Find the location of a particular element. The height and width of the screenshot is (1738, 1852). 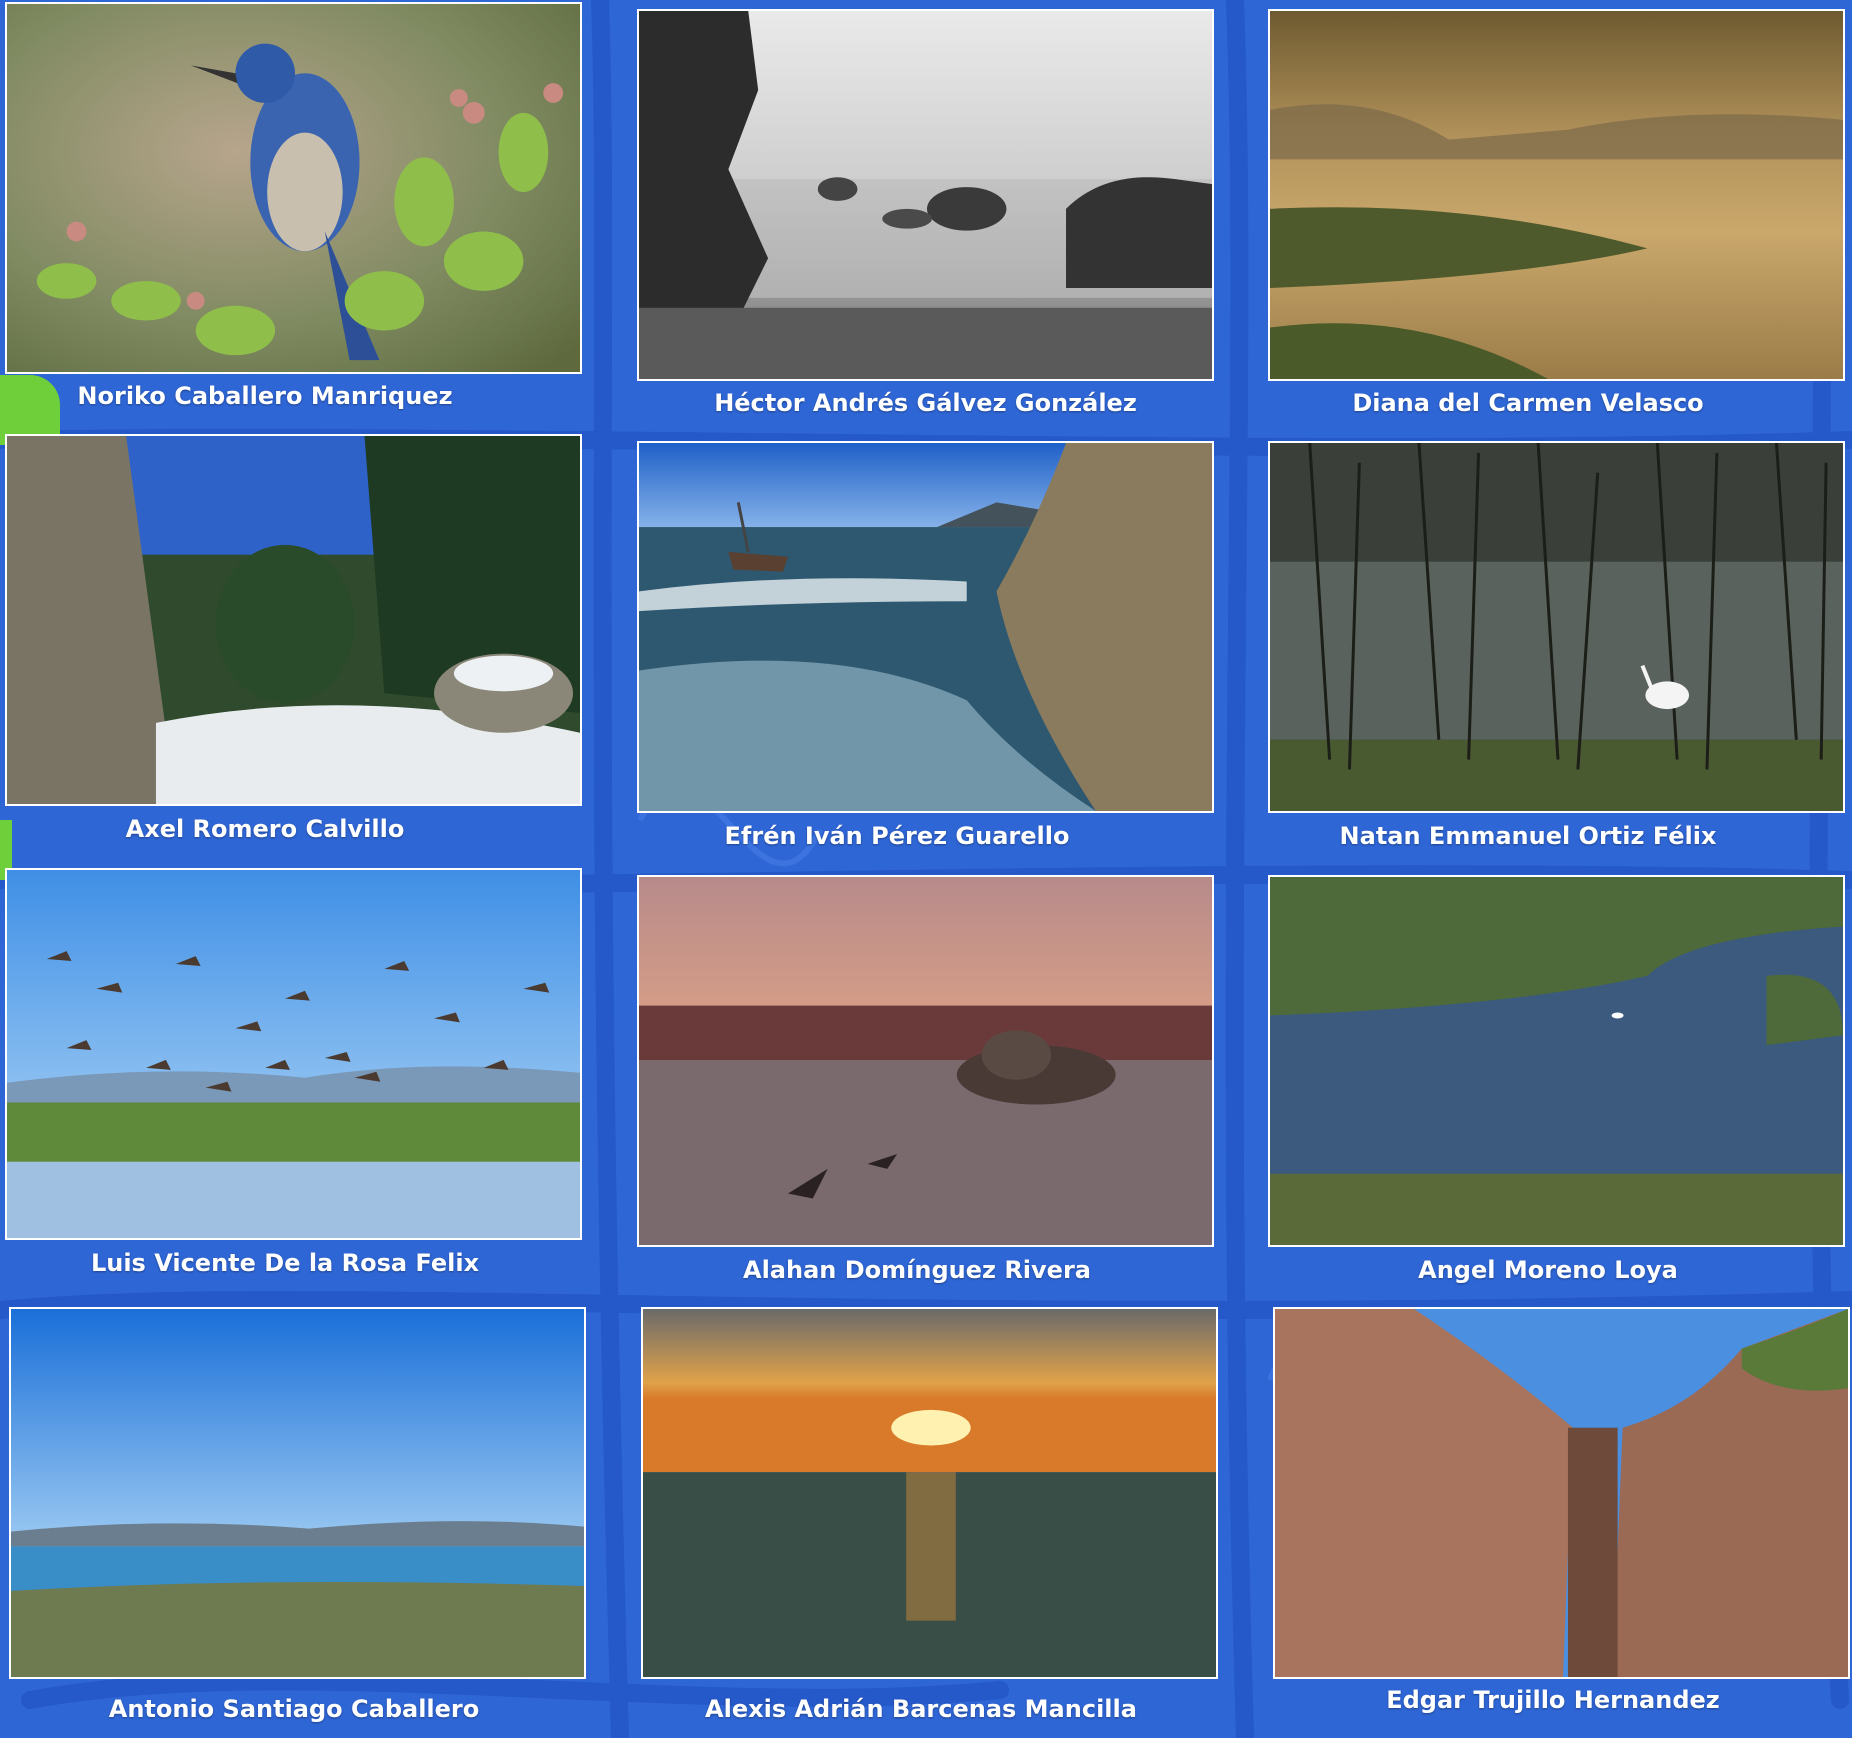

photo-rocky-coast-bw is located at coordinates (925, 195).